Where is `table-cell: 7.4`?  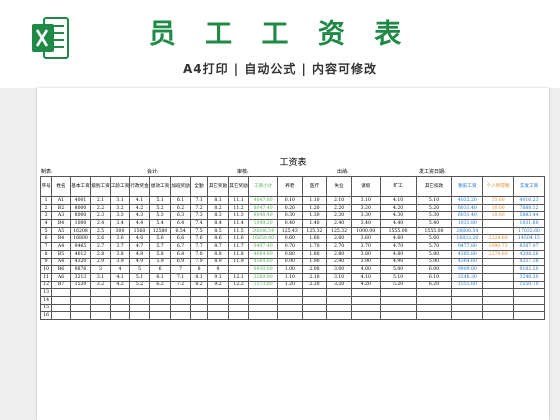
table-cell: 7.4 is located at coordinates (199, 223).